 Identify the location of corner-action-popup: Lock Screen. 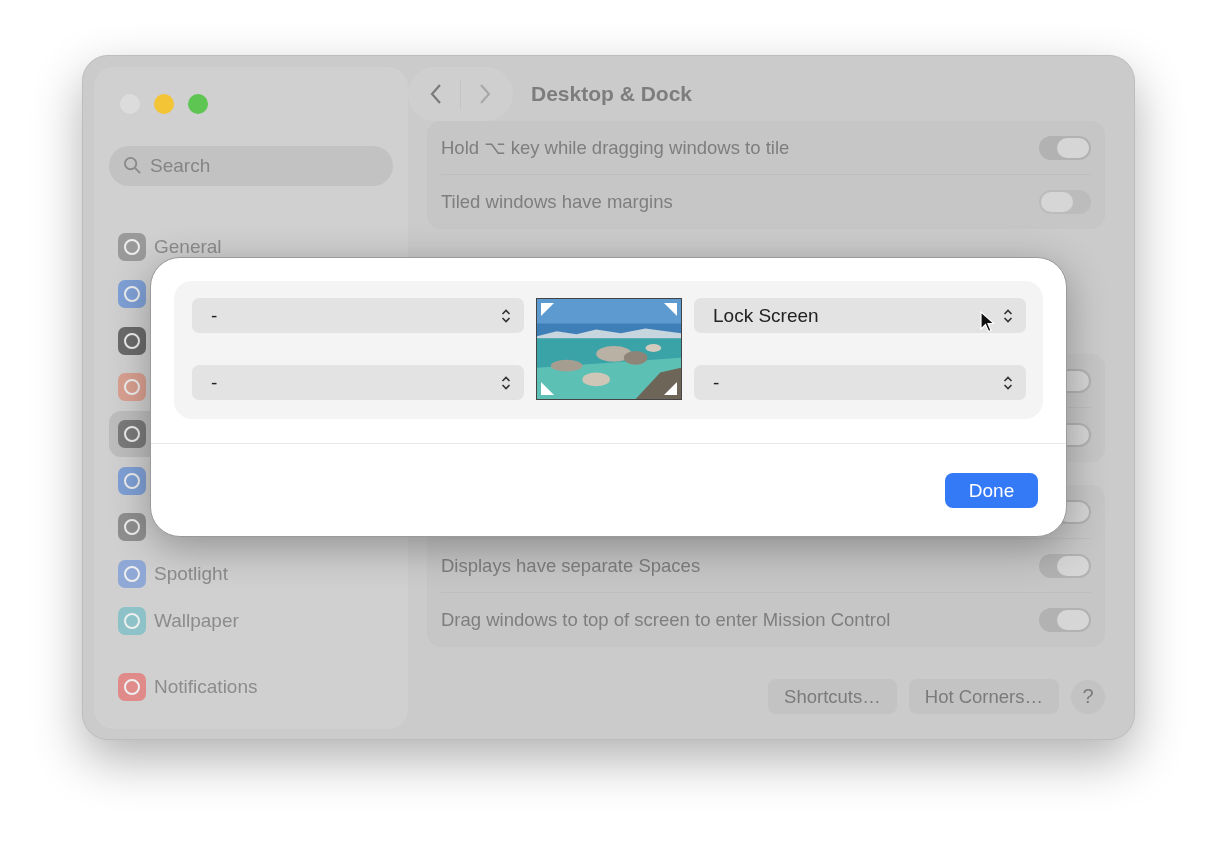
(860, 315).